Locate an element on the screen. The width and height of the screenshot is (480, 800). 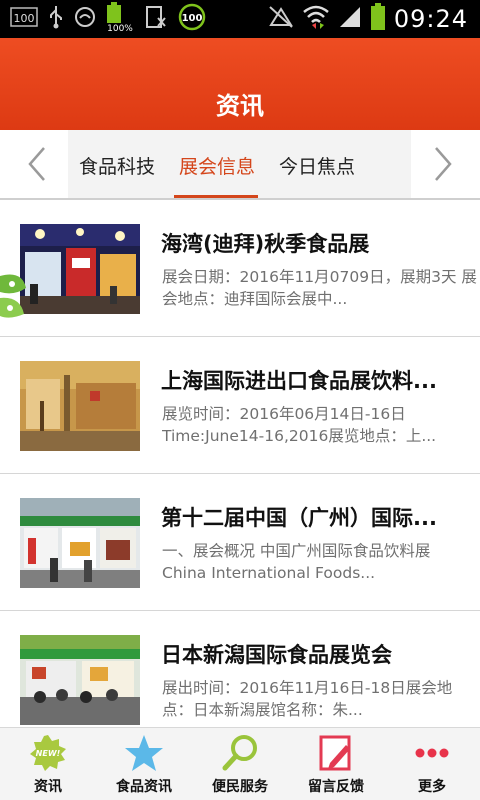
chevron-left-icon is located at coordinates (36, 164).